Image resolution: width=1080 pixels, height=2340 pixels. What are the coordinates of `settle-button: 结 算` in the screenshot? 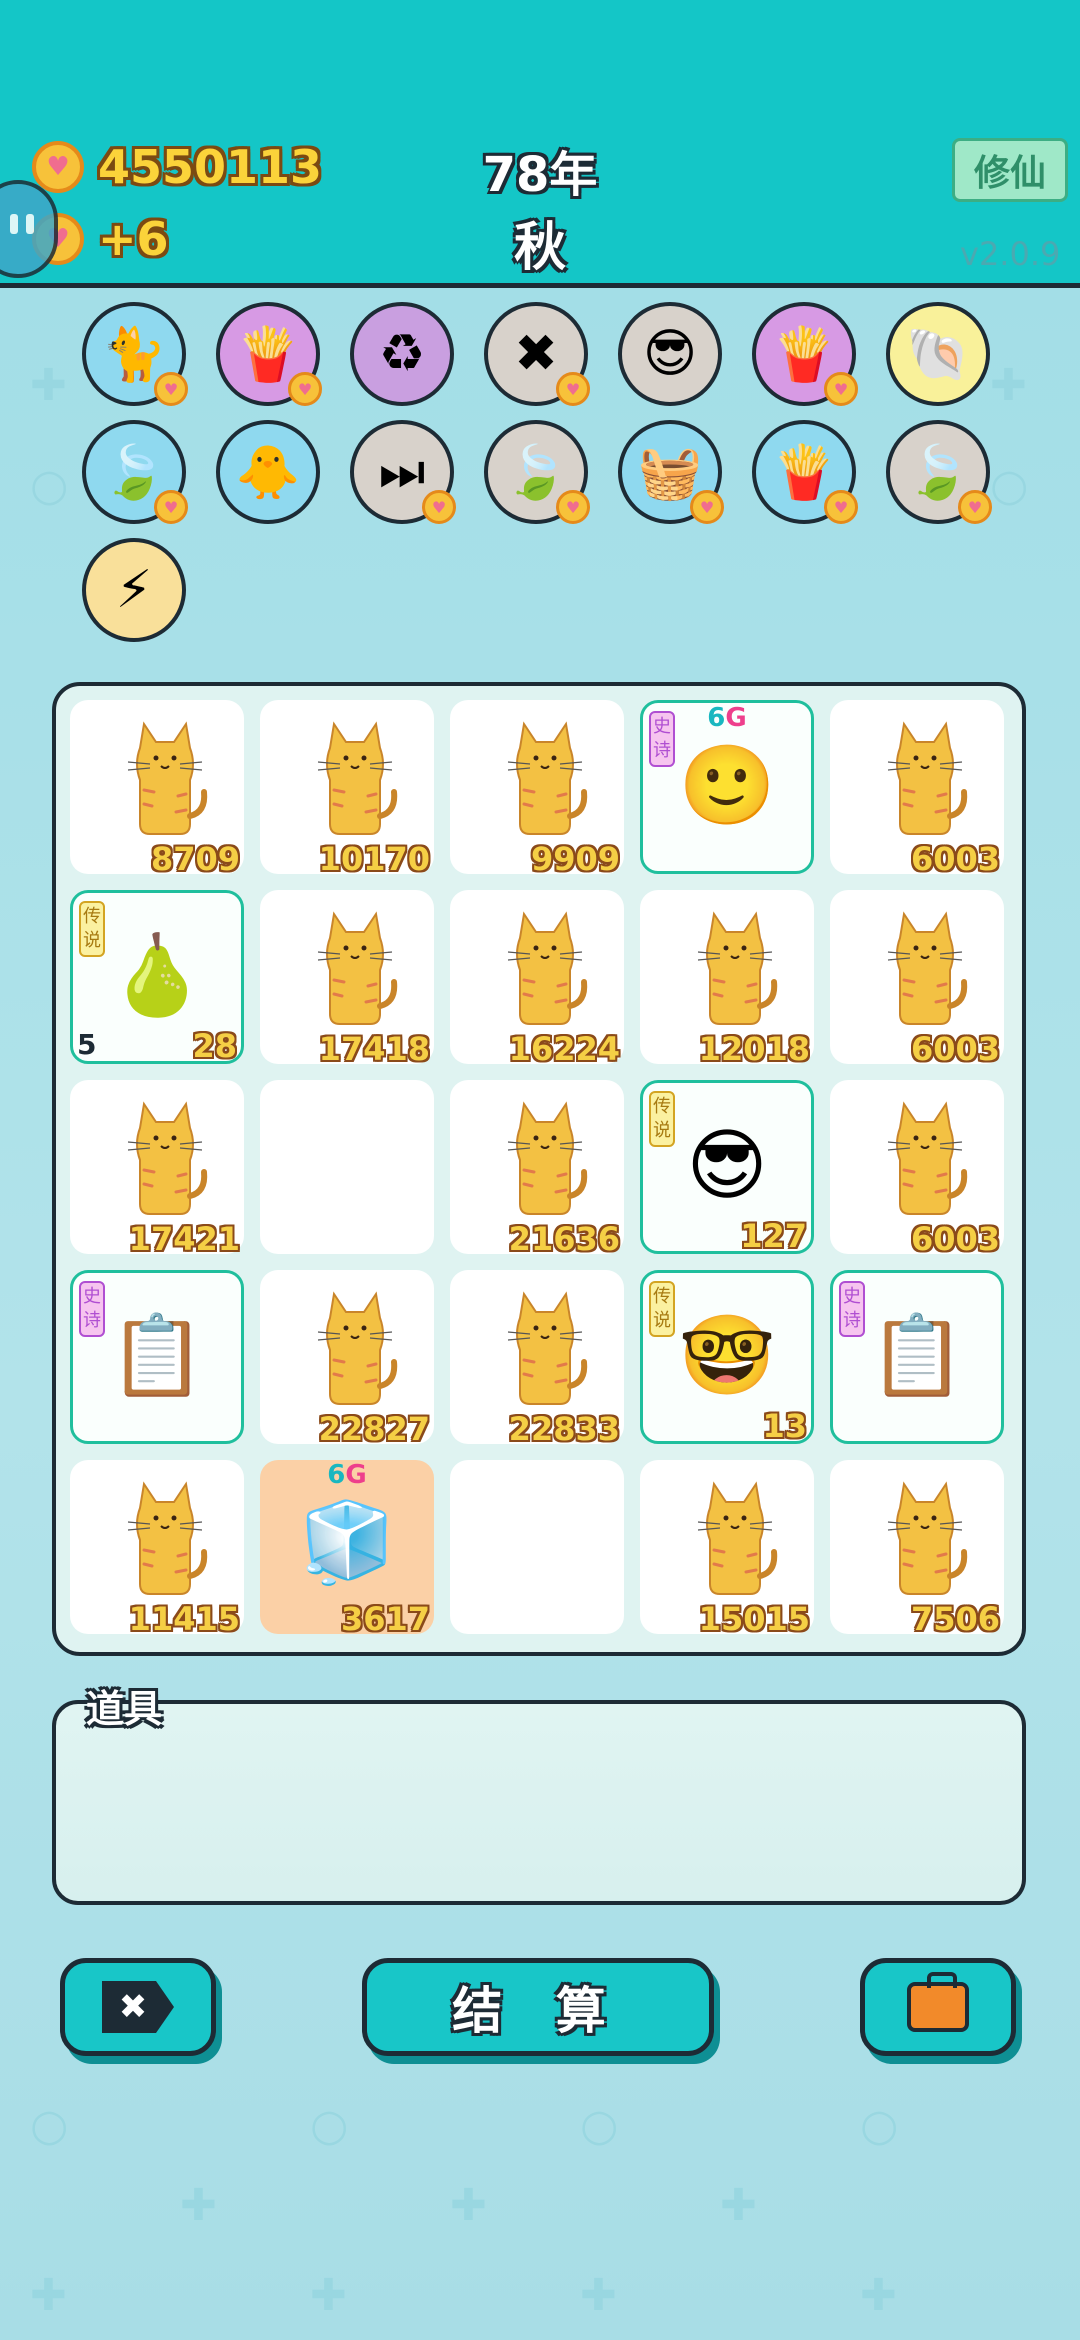 It's located at (538, 2007).